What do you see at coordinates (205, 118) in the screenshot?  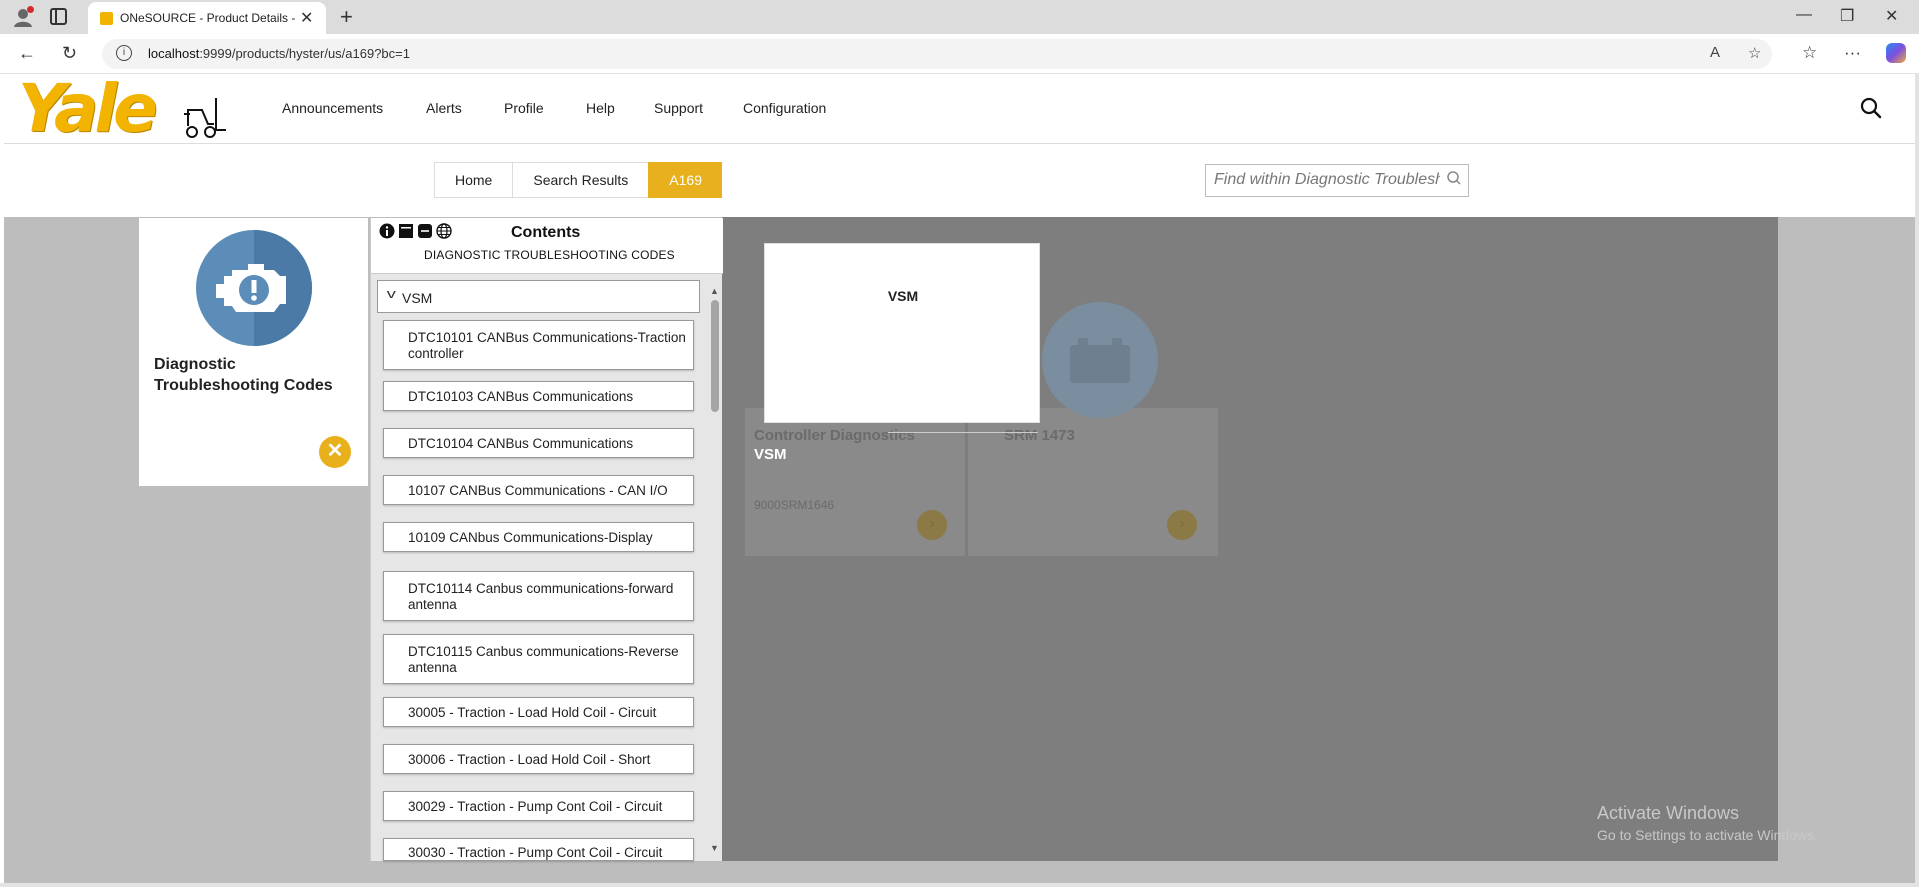 I see `forklift-logo-icon` at bounding box center [205, 118].